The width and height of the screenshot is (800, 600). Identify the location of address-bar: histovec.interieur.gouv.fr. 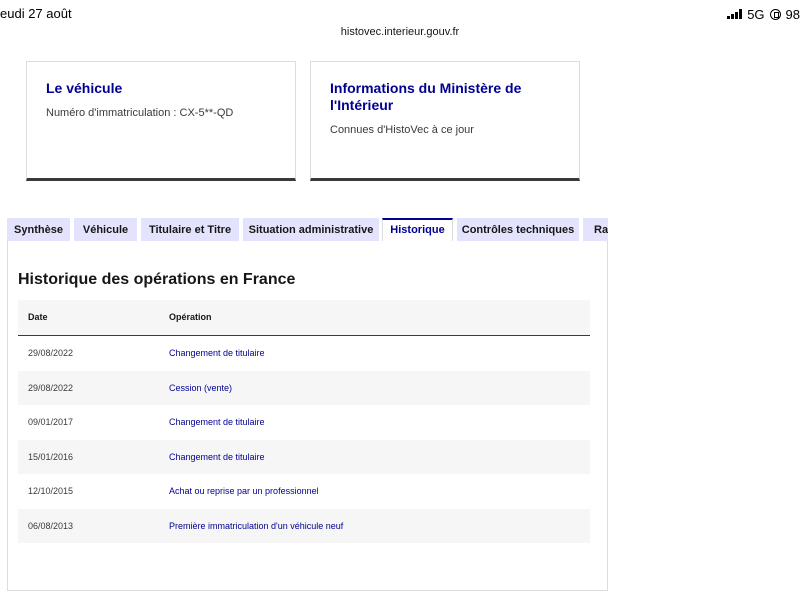
(400, 31).